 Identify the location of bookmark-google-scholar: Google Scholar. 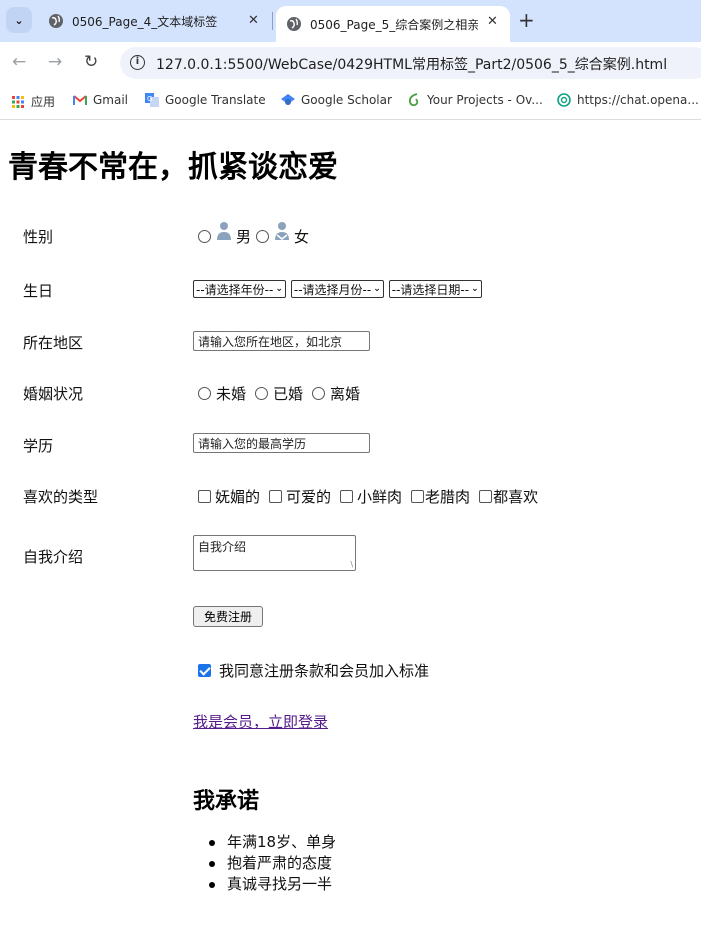
(336, 100).